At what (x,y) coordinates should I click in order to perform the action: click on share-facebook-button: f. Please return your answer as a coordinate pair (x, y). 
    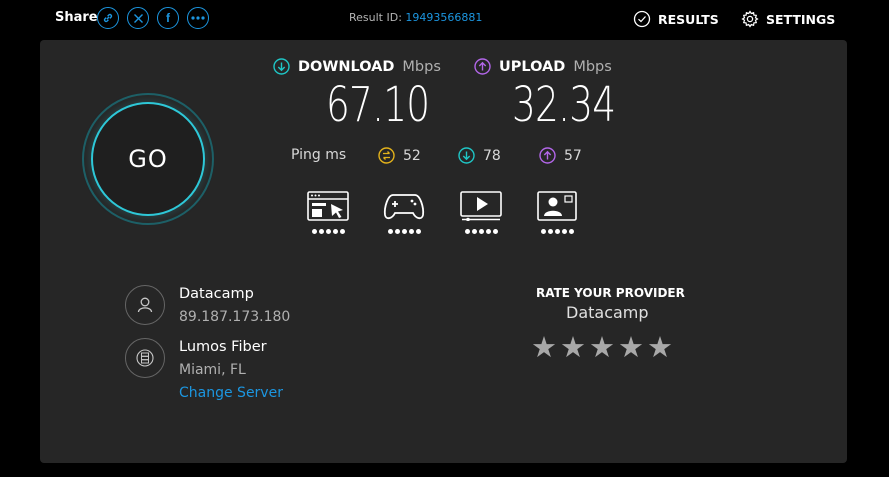
    Looking at the image, I should click on (168, 18).